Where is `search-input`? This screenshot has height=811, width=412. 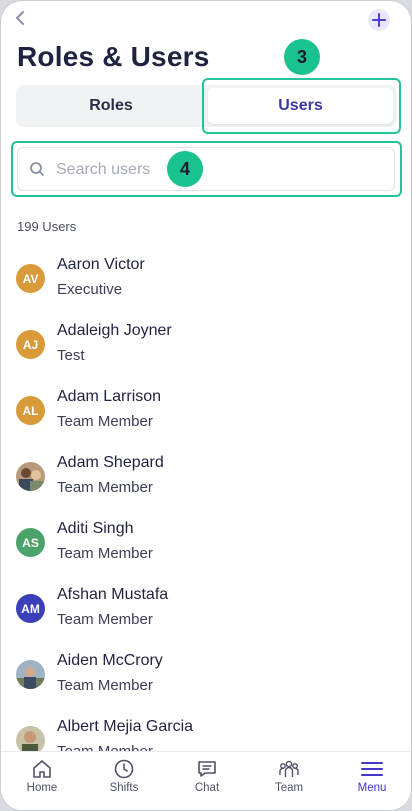
search-input is located at coordinates (206, 170).